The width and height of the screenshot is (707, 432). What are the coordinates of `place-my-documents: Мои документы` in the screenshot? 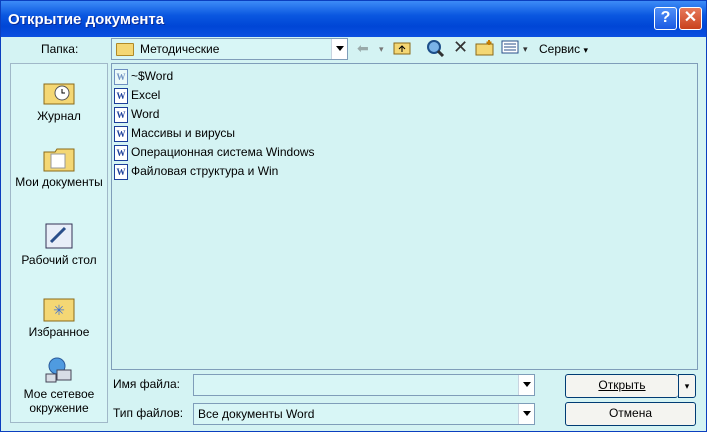 It's located at (59, 166).